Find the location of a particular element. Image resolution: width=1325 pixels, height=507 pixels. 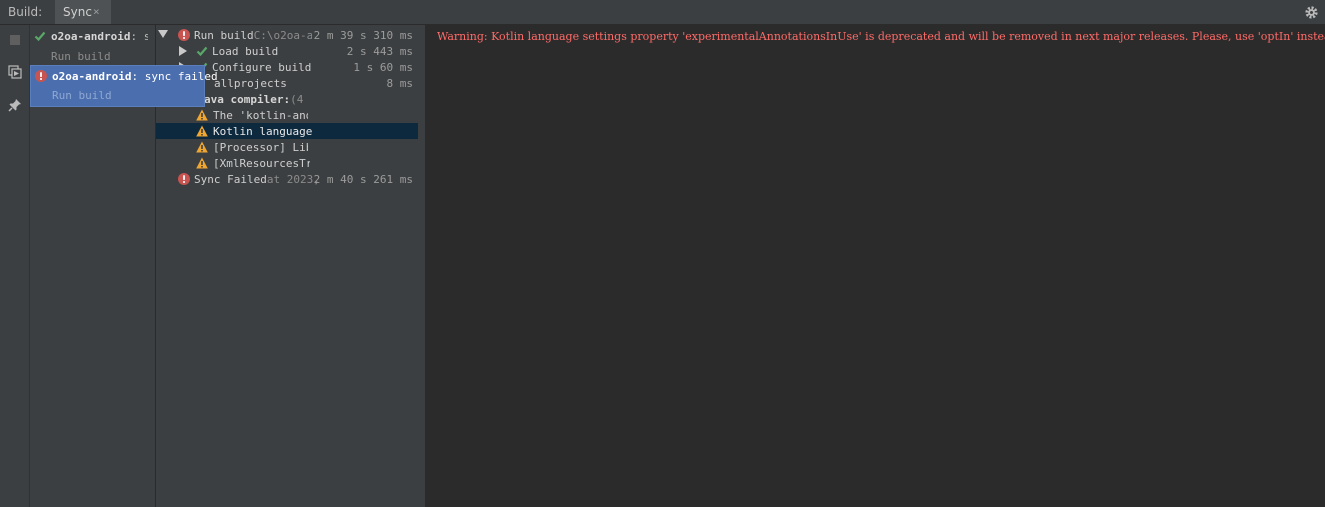

tool-window-header: Build: Sync × is located at coordinates (662, 12).